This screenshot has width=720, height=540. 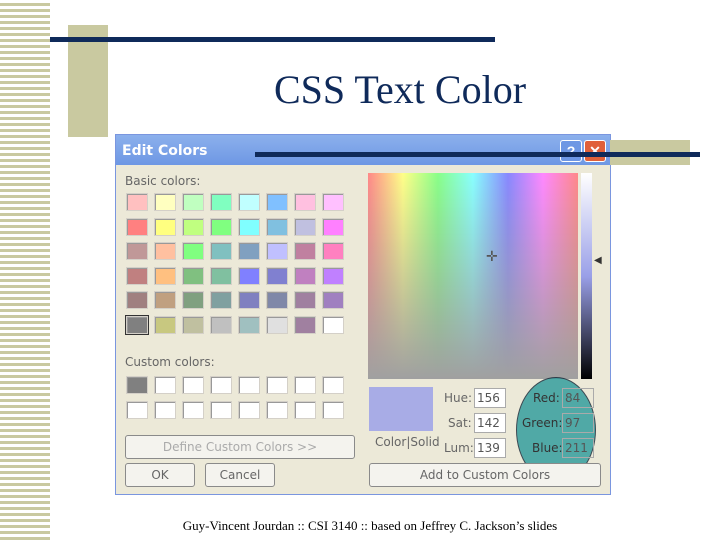 I want to click on green-label: Green:, so click(x=542, y=423).